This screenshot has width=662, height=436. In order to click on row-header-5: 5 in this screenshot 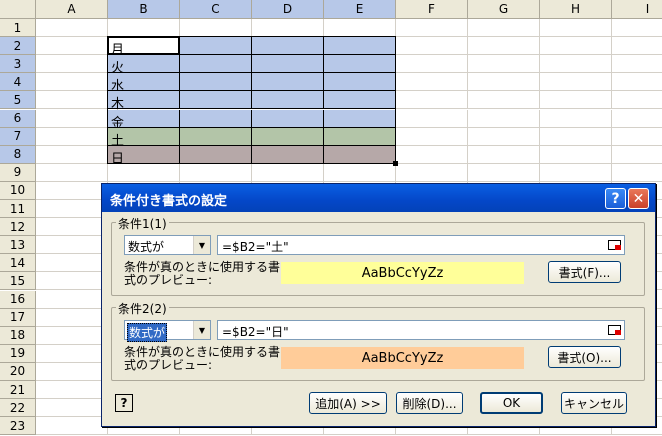, I will do `click(18, 100)`.